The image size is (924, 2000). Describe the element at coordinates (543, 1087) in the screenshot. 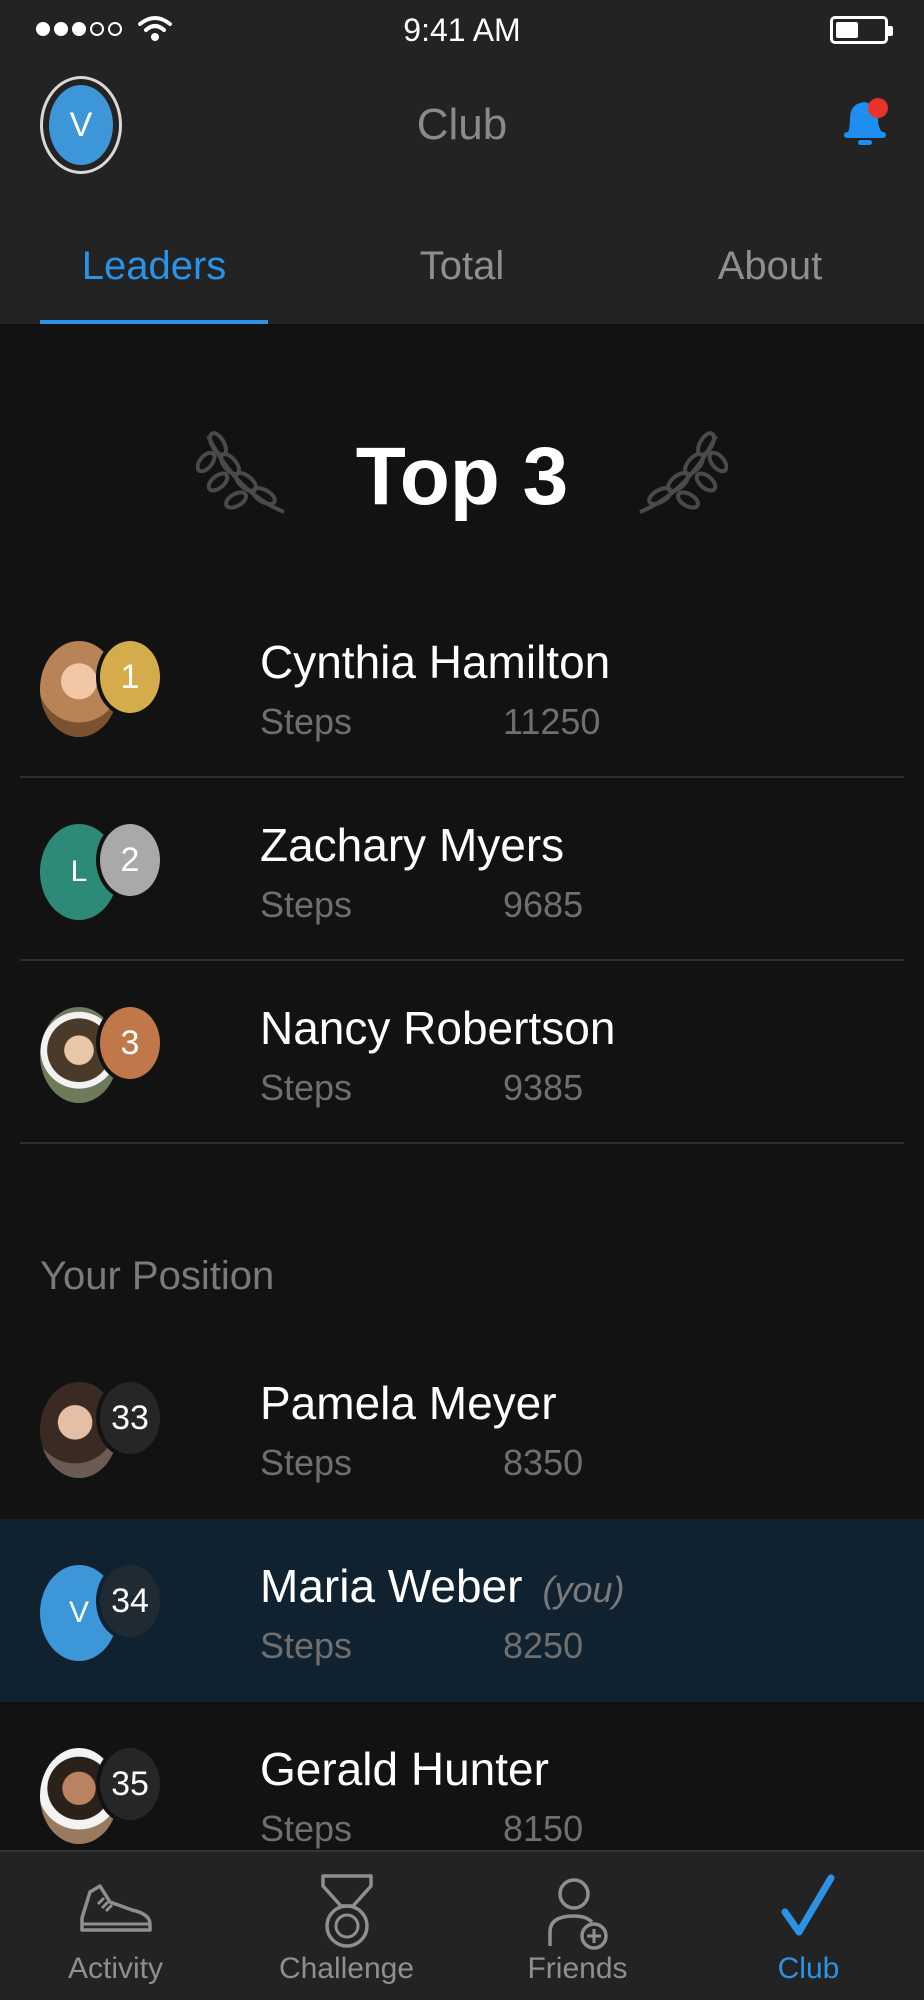

I see `metric-value: 9385` at that location.